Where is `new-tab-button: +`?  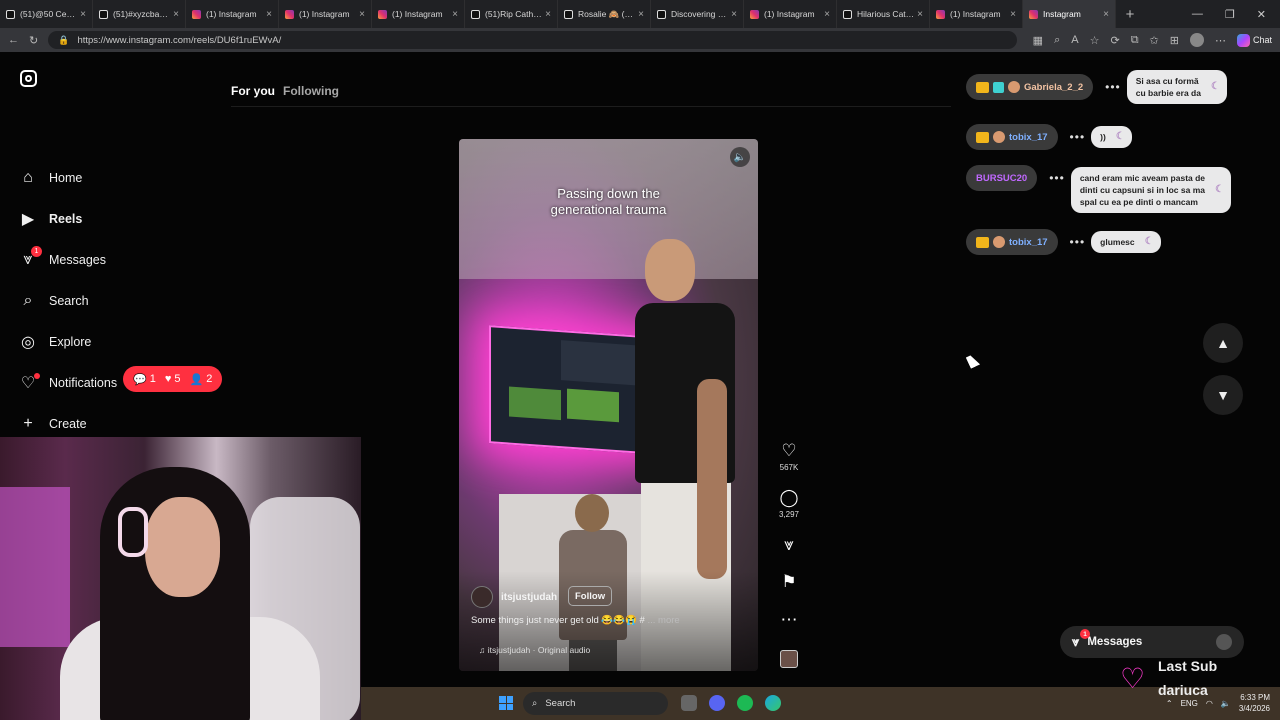 new-tab-button: + is located at coordinates (1130, 14).